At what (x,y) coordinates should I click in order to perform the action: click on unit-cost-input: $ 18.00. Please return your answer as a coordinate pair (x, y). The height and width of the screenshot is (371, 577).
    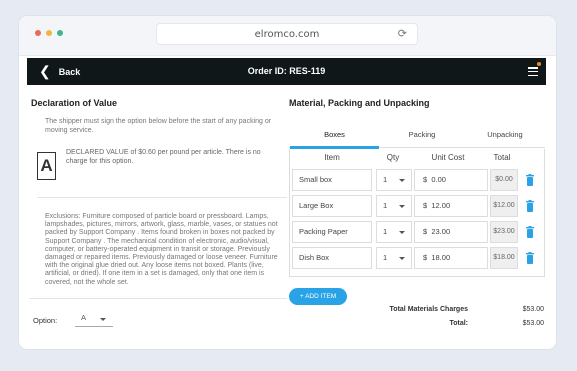
    Looking at the image, I should click on (451, 258).